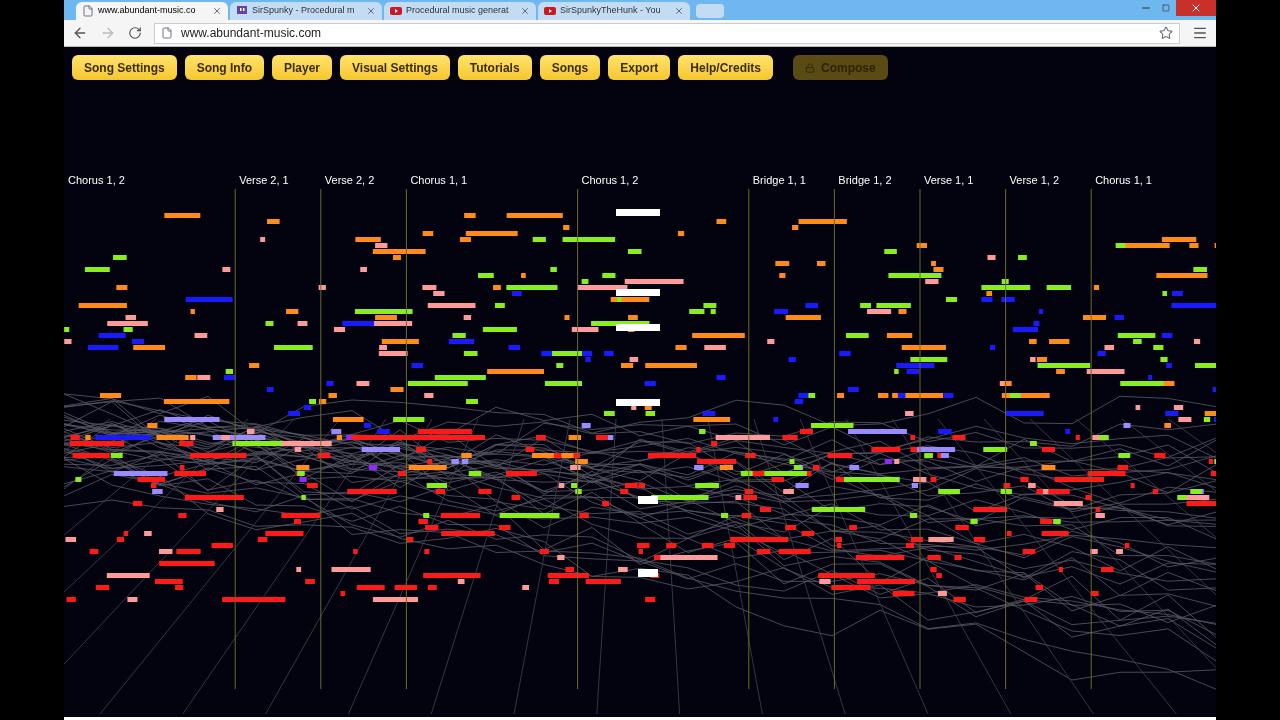  What do you see at coordinates (725, 67) in the screenshot?
I see `toolbar-button: Help/Credits` at bounding box center [725, 67].